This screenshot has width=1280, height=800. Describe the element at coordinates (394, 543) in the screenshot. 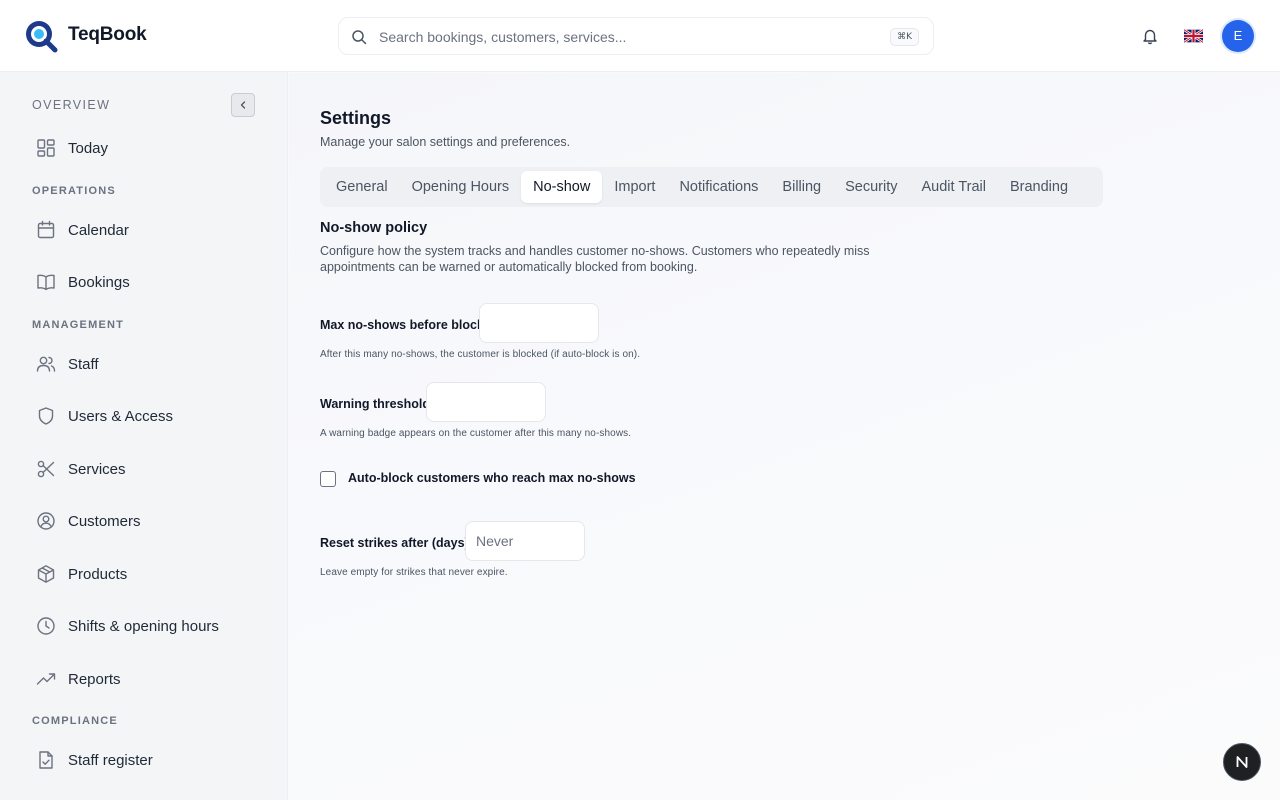

I see `reset-strikes-label: Reset strikes after (days)` at that location.